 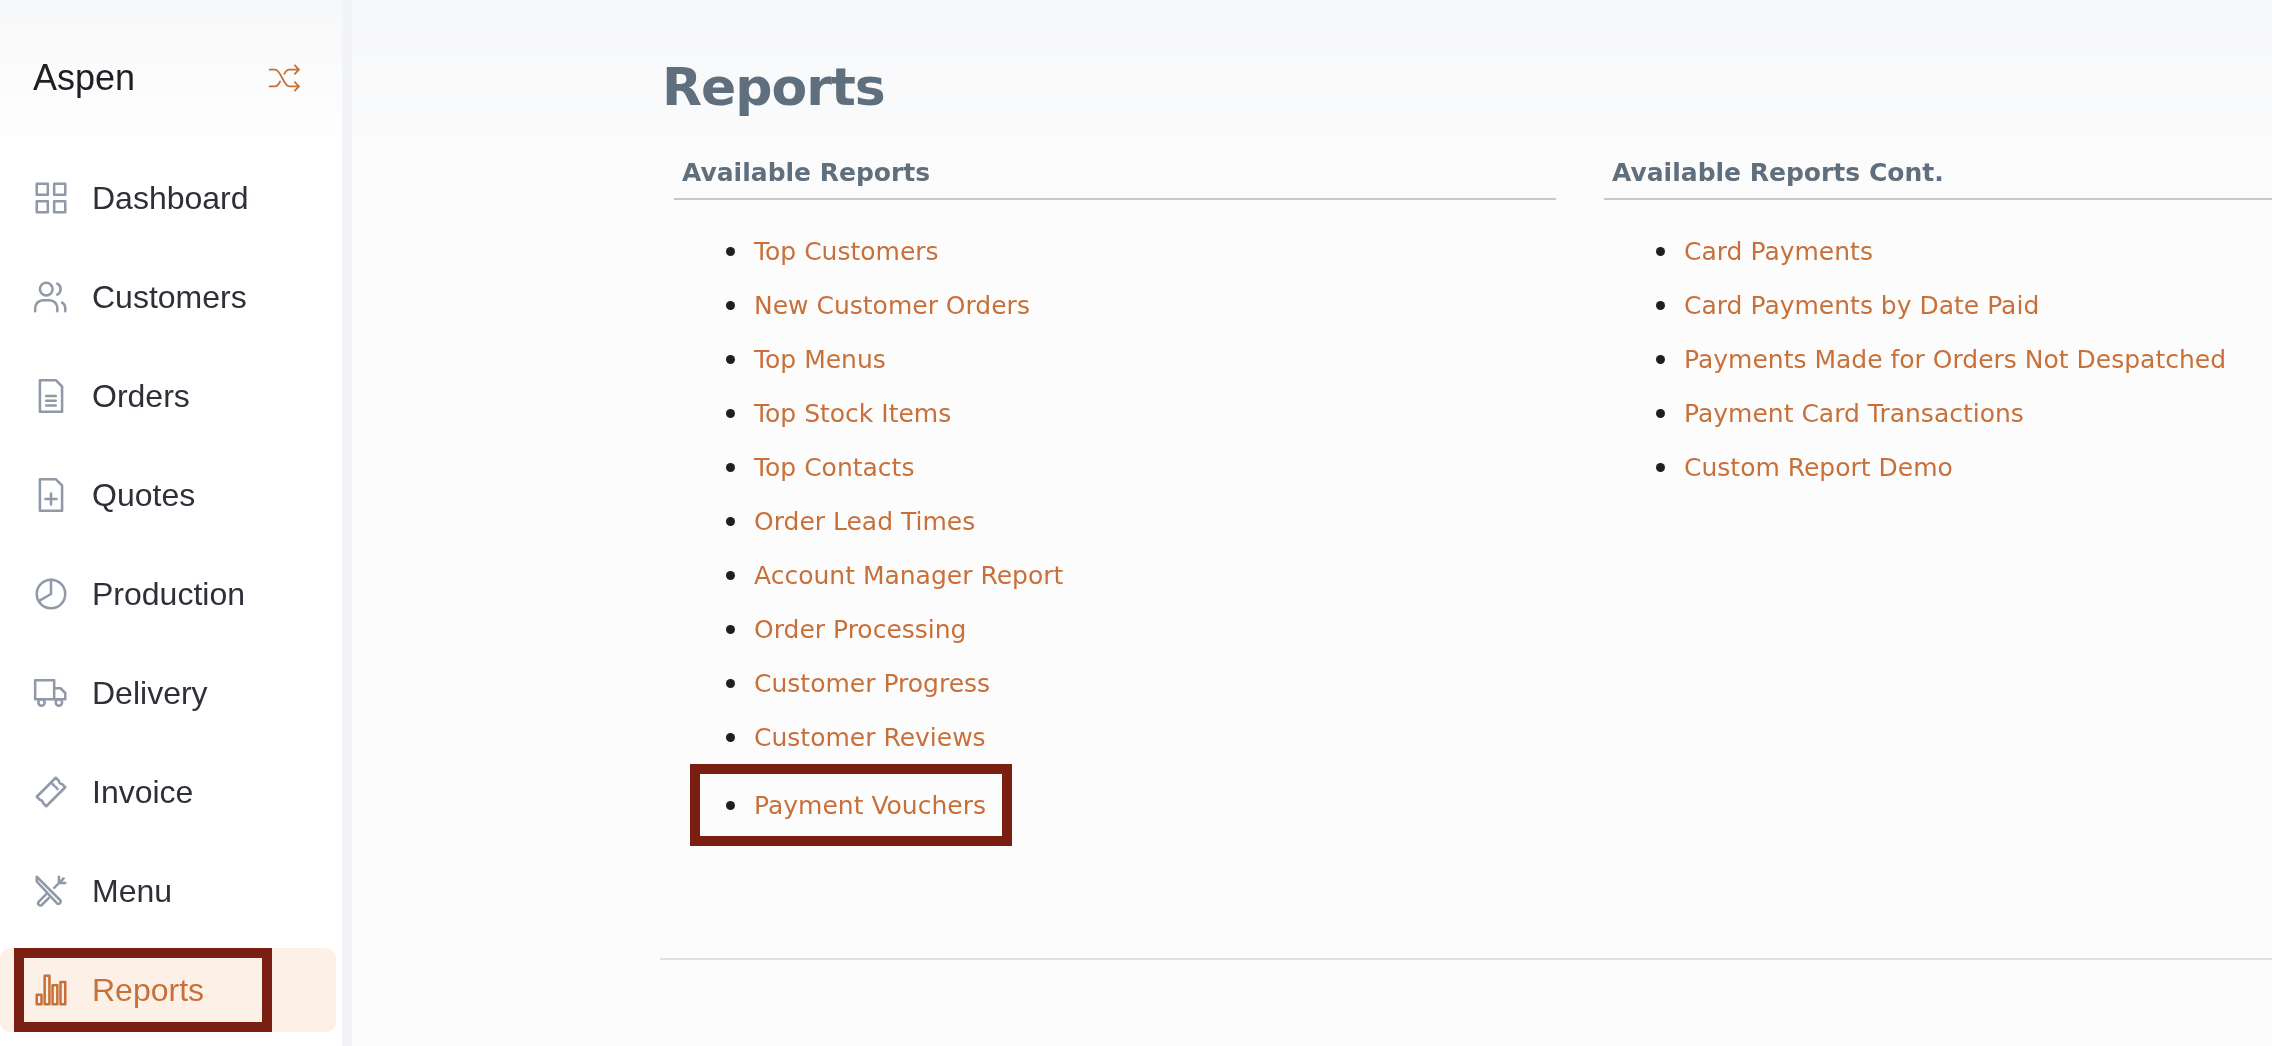 What do you see at coordinates (168, 693) in the screenshot?
I see `nav-item: Delivery` at bounding box center [168, 693].